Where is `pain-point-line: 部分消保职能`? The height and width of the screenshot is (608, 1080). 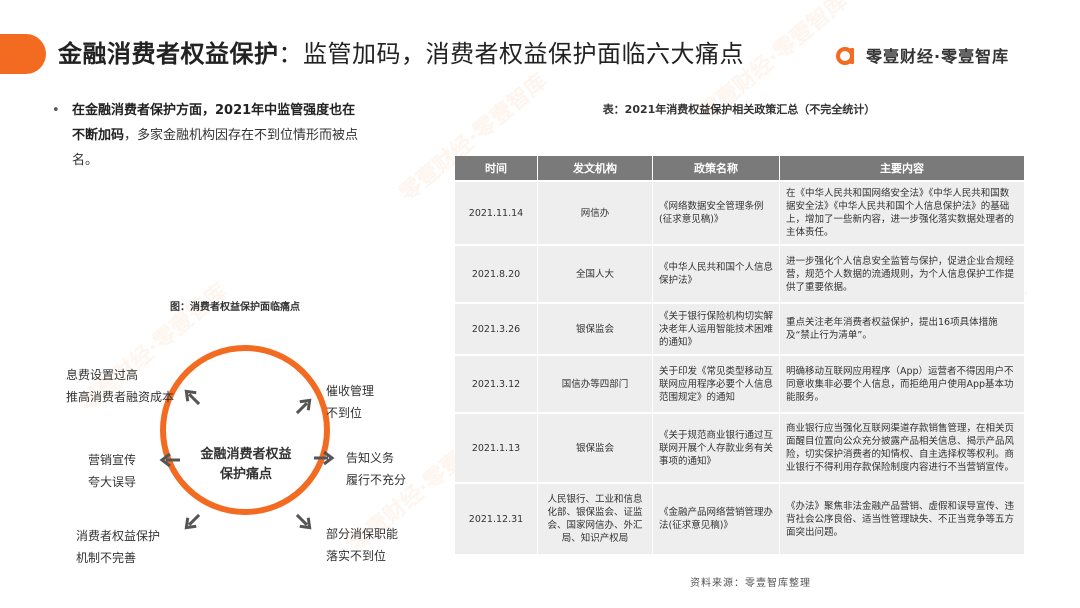
pain-point-line: 部分消保职能 is located at coordinates (362, 534).